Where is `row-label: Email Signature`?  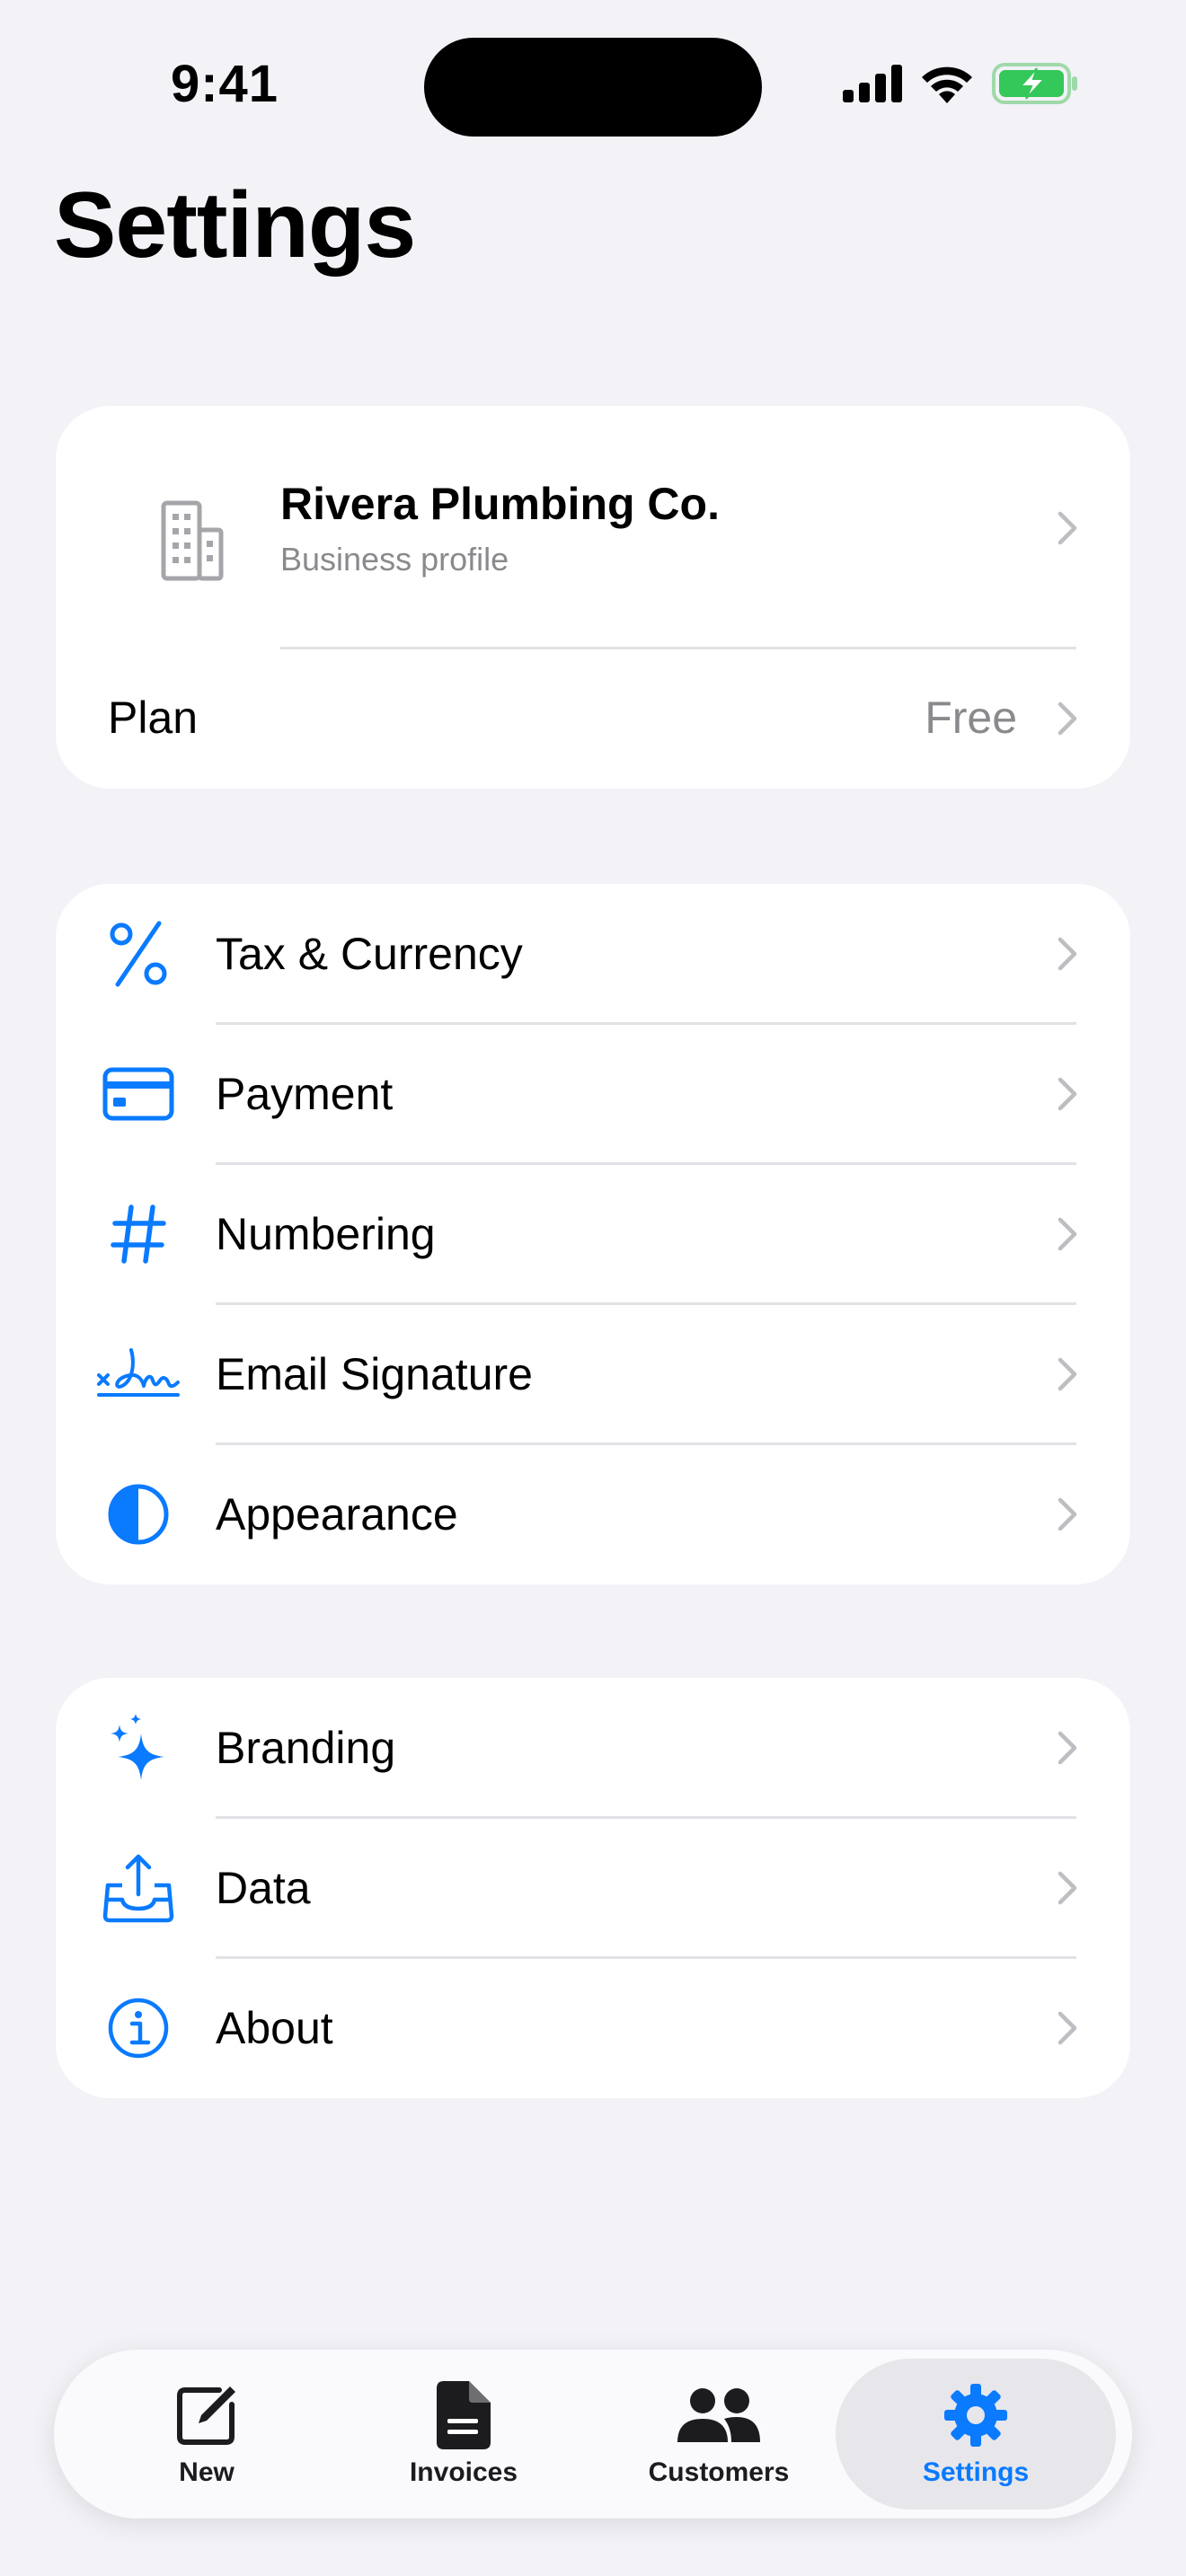
row-label: Email Signature is located at coordinates (374, 1374).